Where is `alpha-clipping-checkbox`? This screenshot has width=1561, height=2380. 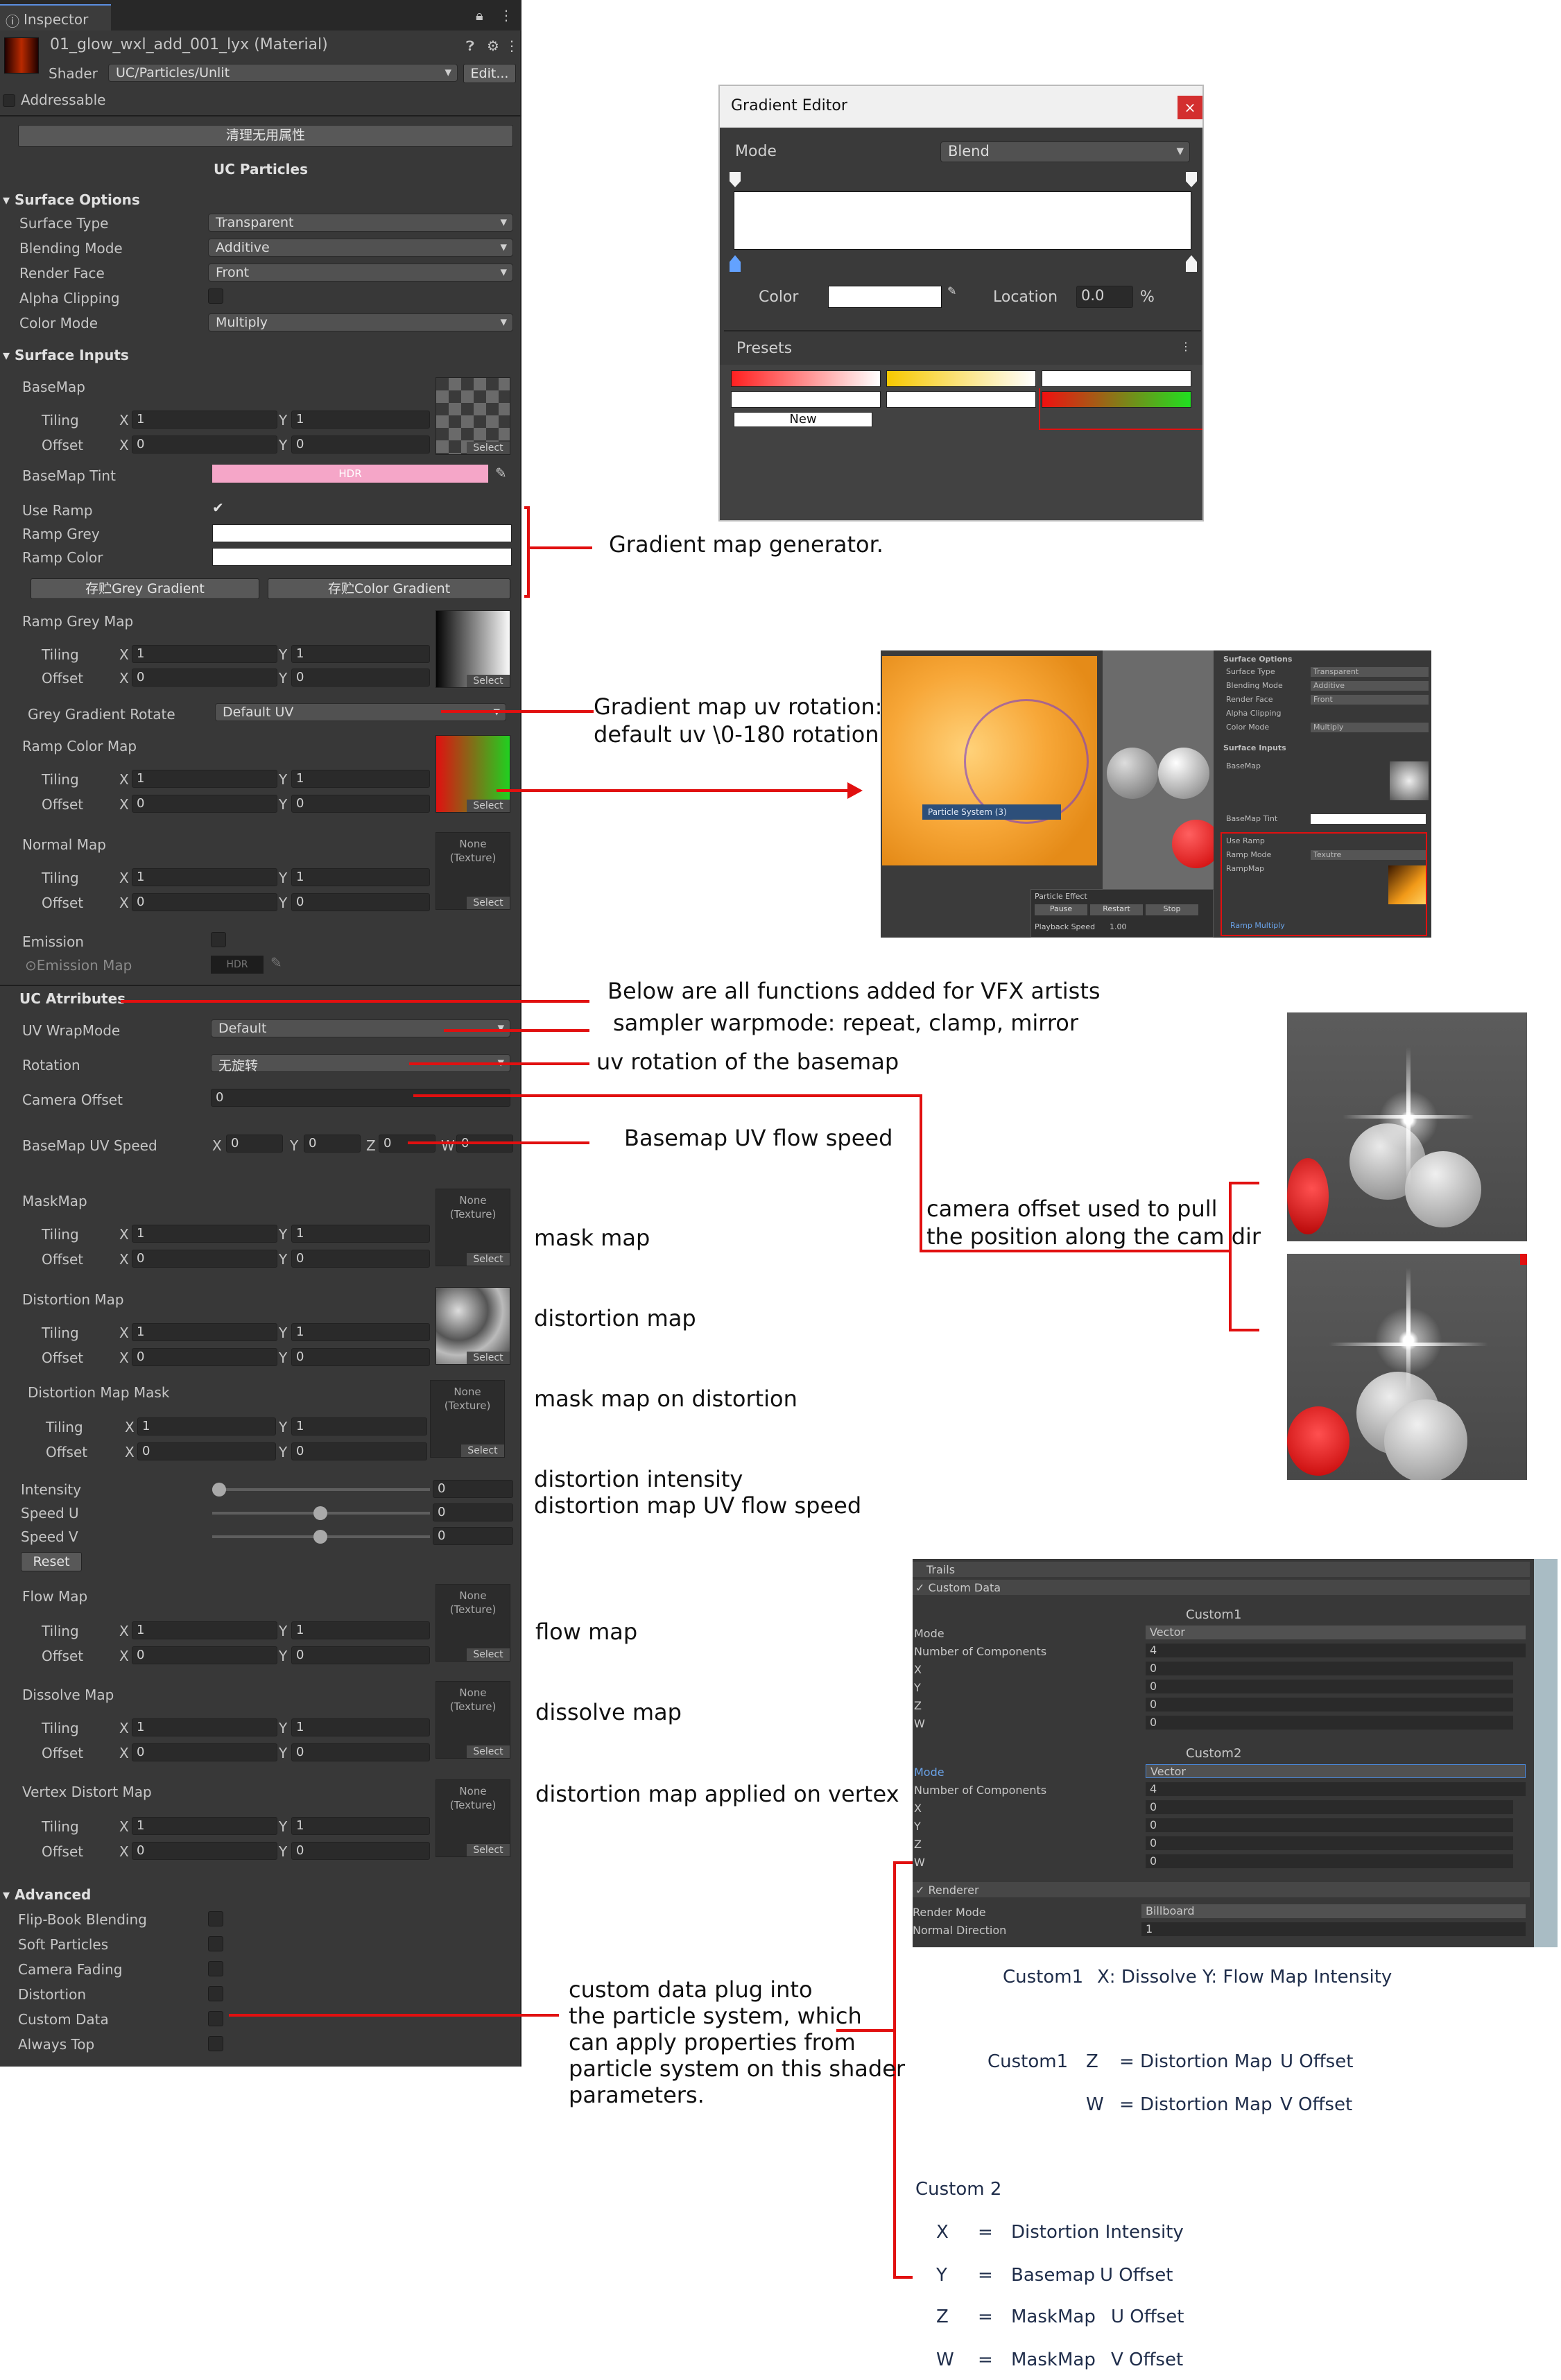 alpha-clipping-checkbox is located at coordinates (215, 296).